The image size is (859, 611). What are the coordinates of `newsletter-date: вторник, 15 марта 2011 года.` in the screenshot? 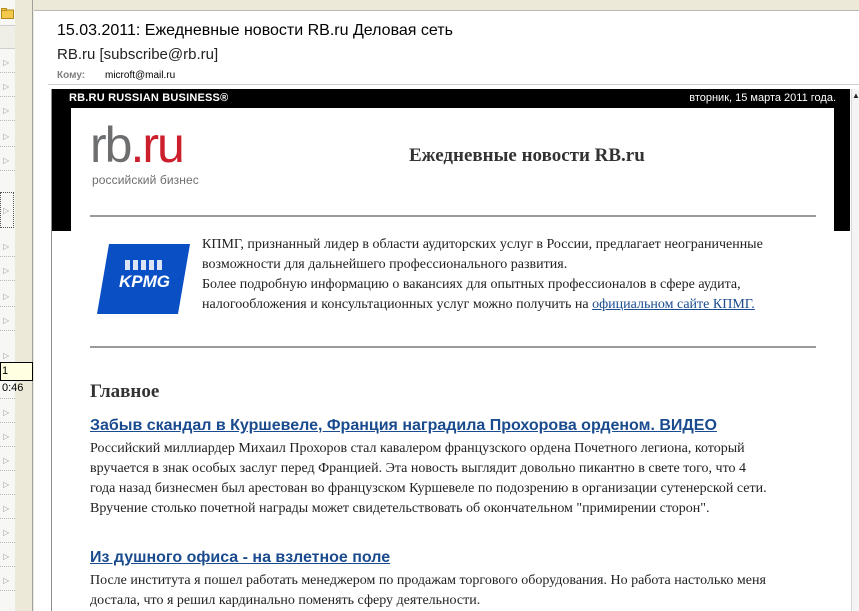 It's located at (762, 98).